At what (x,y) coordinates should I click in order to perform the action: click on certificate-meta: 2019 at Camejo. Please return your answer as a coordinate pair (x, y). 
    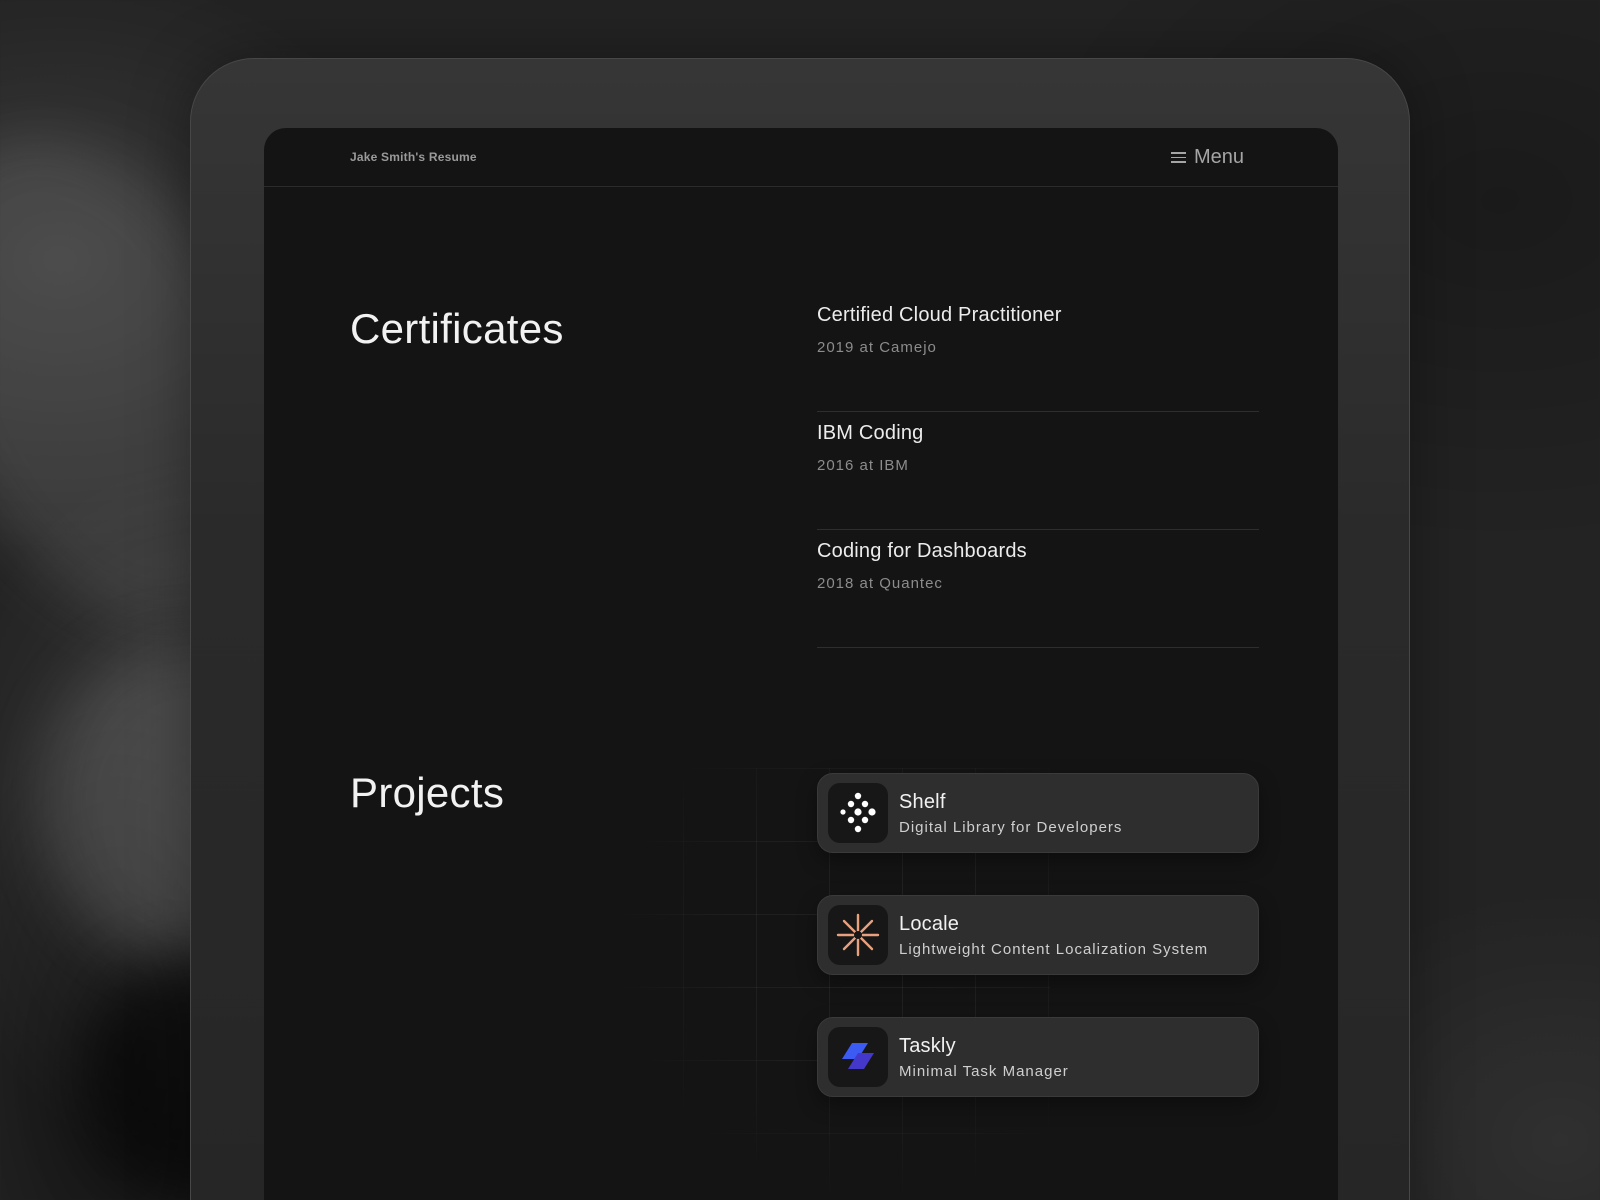
    Looking at the image, I should click on (877, 347).